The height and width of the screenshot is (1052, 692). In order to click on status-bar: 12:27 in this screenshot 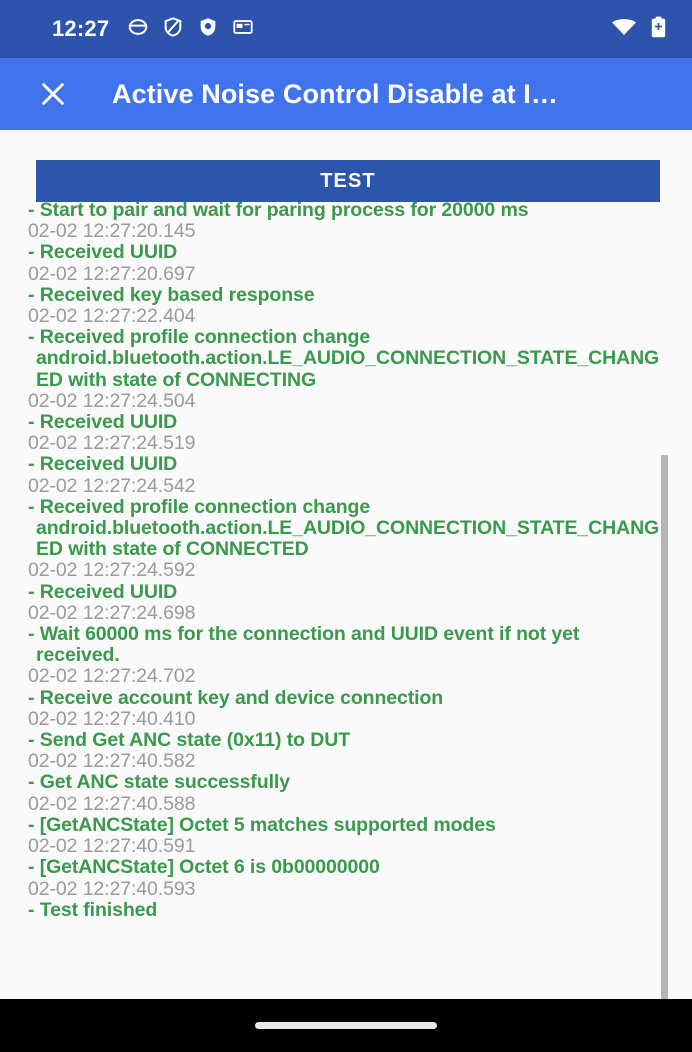, I will do `click(346, 29)`.